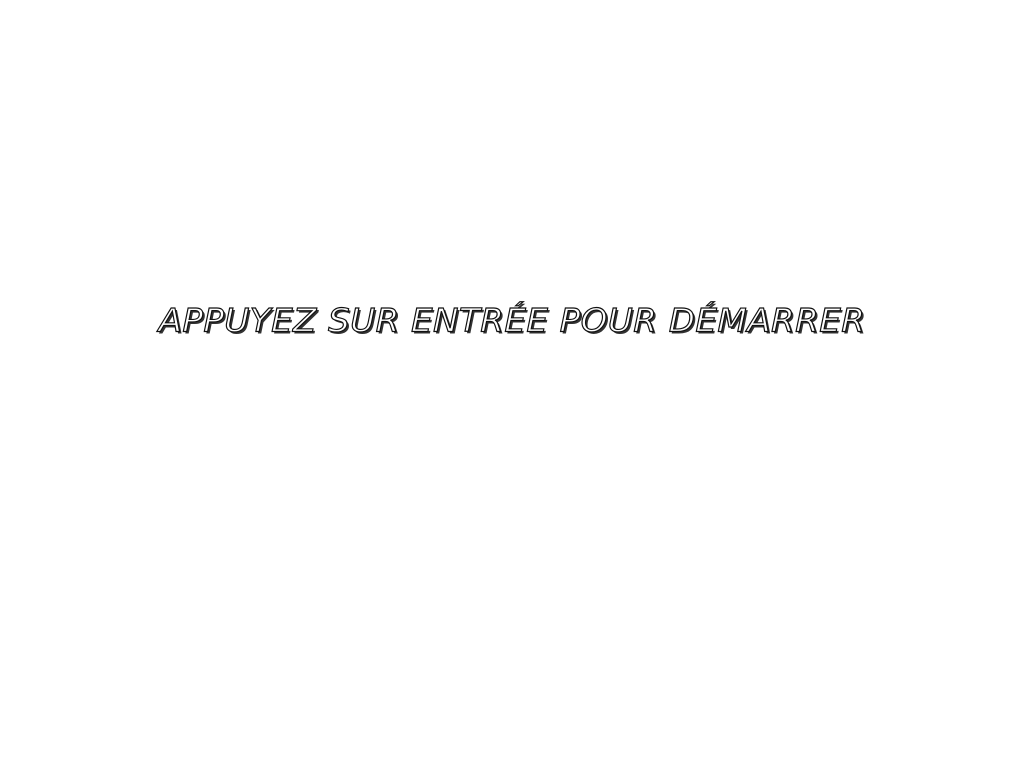  What do you see at coordinates (512, 320) in the screenshot?
I see `start-prompt: APPUYEZ SUR ENTRÉE POUR DÉMARRER` at bounding box center [512, 320].